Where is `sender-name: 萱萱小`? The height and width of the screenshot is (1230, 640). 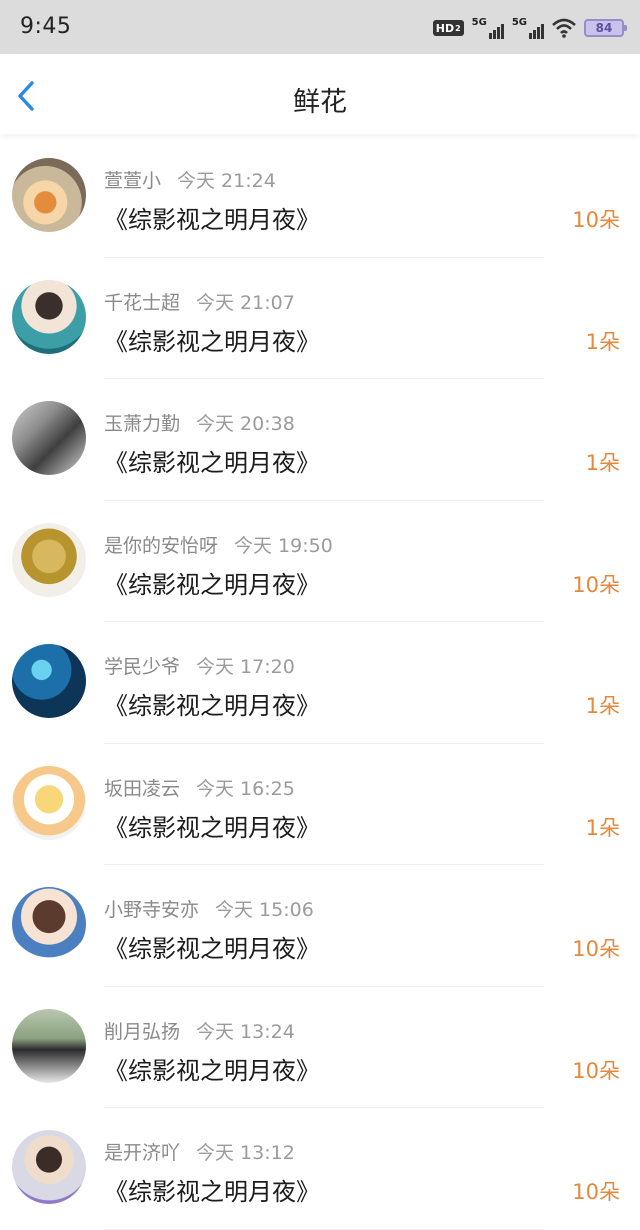 sender-name: 萱萱小 is located at coordinates (133, 181).